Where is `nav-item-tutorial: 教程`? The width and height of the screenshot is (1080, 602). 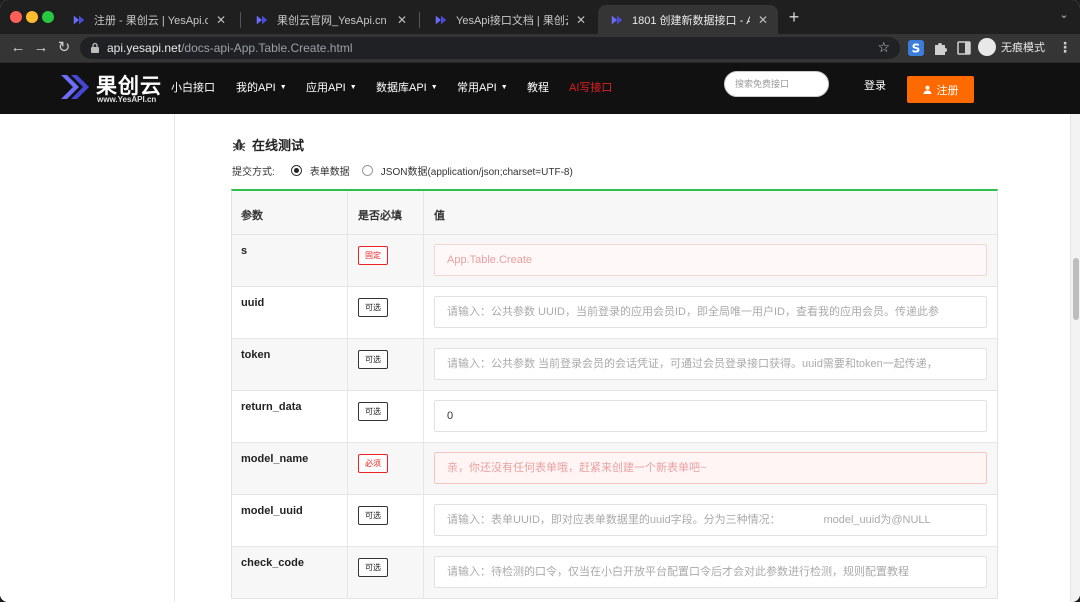 nav-item-tutorial: 教程 is located at coordinates (538, 87).